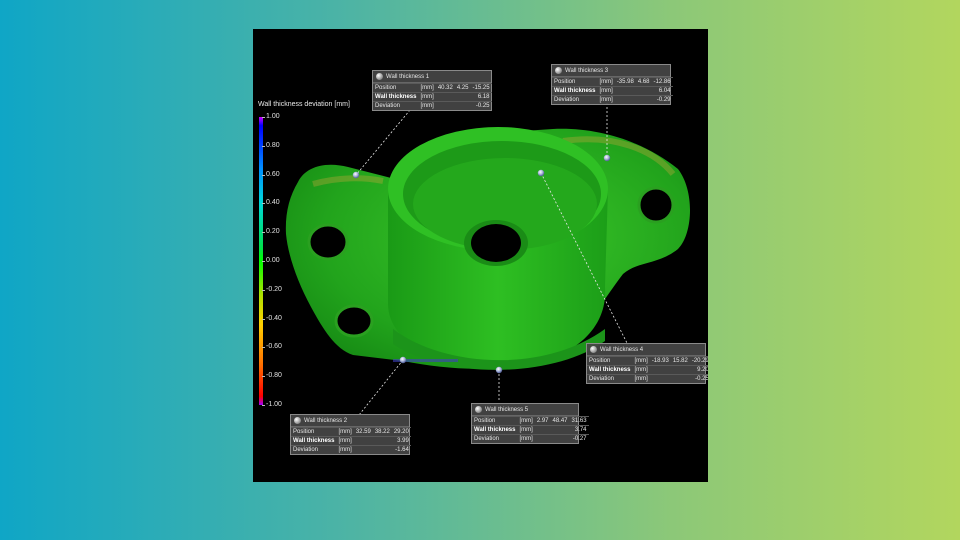 The width and height of the screenshot is (960, 540). I want to click on position-x: 40.32, so click(445, 88).